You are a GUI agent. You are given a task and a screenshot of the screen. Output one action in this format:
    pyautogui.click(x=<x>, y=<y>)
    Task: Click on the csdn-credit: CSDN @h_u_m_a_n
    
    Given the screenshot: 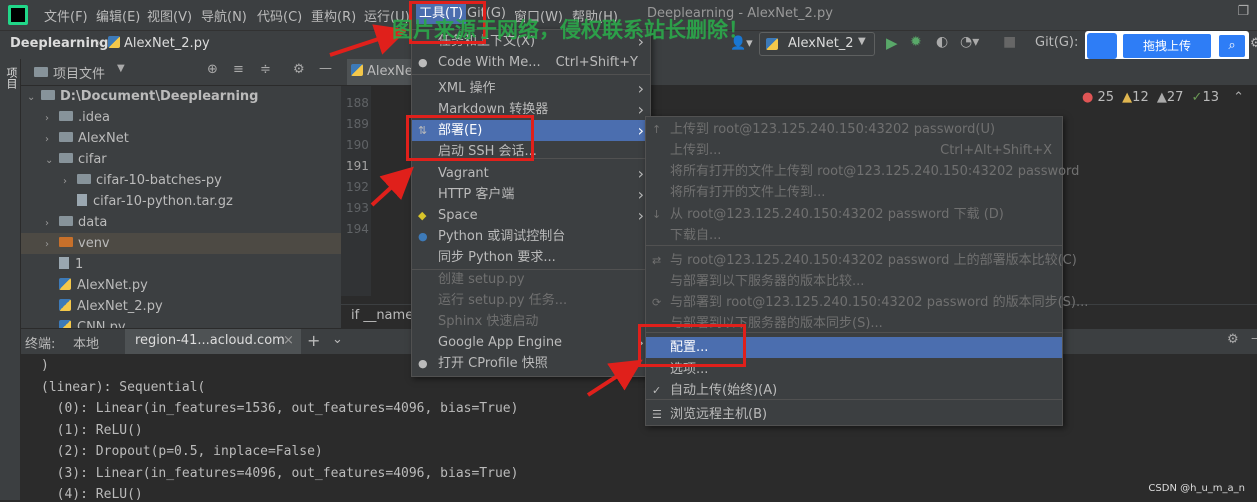 What is the action you would take?
    pyautogui.click(x=1196, y=488)
    